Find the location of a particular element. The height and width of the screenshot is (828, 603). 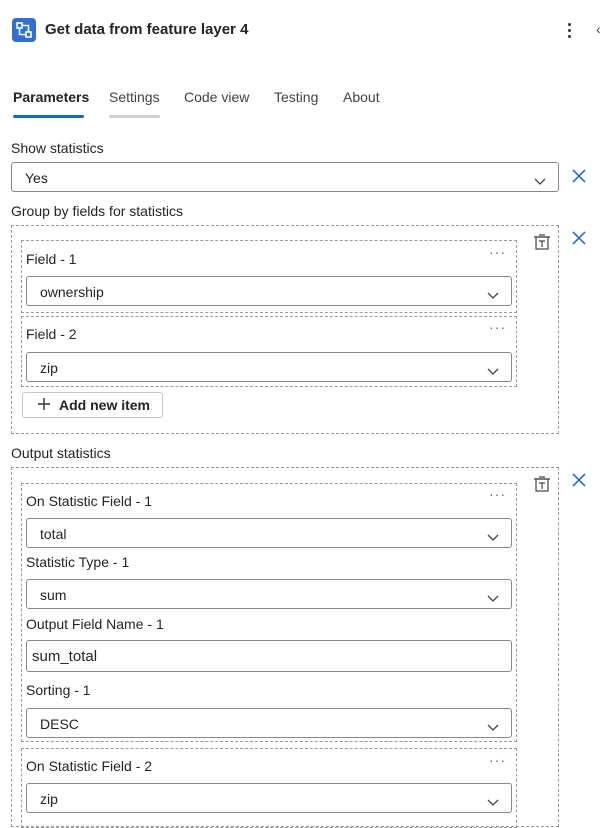

dropdown-value: total is located at coordinates (53, 534).